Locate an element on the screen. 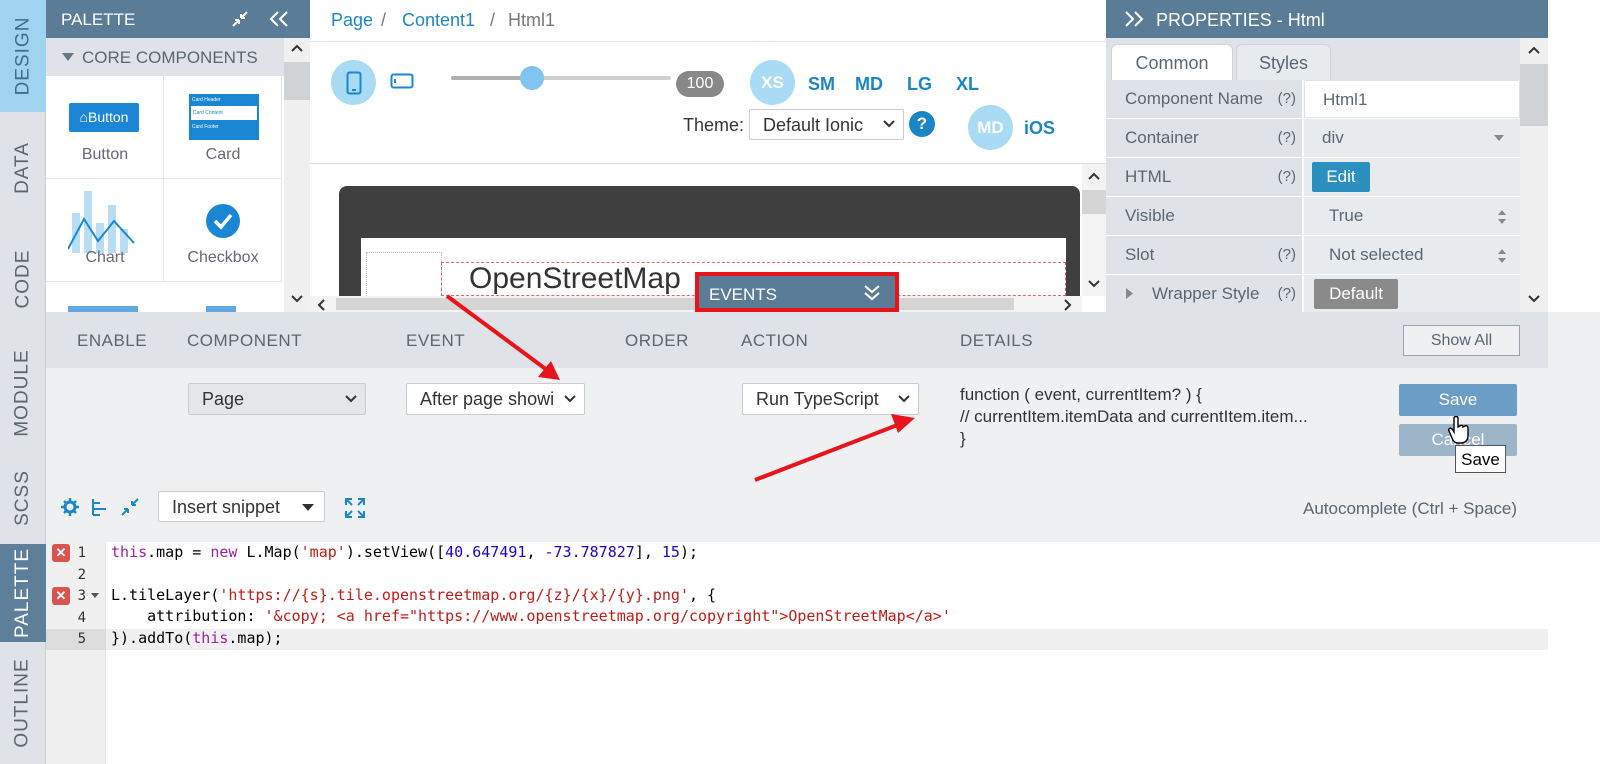 This screenshot has width=1600, height=764. properties-title: PROPERTIES - Html is located at coordinates (1240, 20).